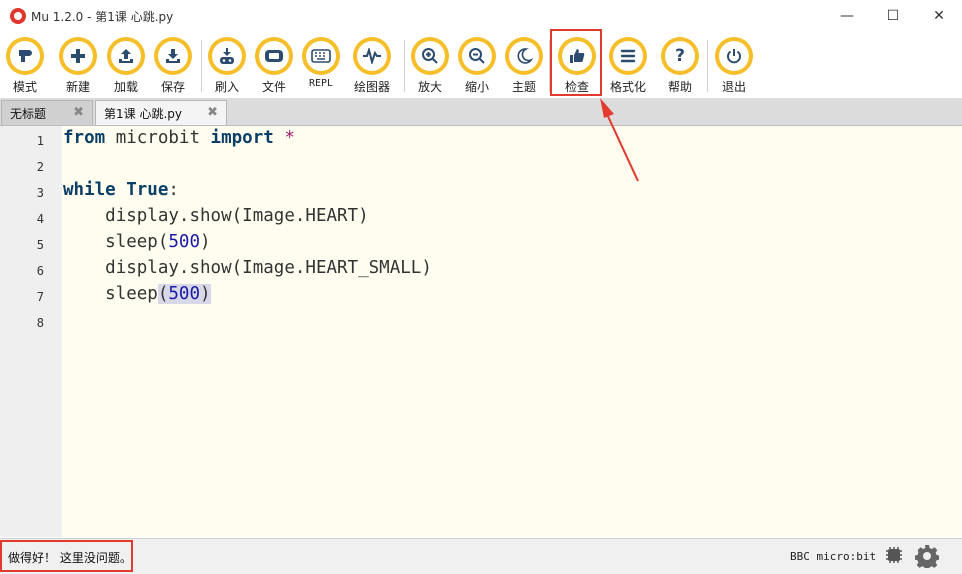 This screenshot has height=574, width=962. Describe the element at coordinates (893, 16) in the screenshot. I see `maximize-button: ☐` at that location.